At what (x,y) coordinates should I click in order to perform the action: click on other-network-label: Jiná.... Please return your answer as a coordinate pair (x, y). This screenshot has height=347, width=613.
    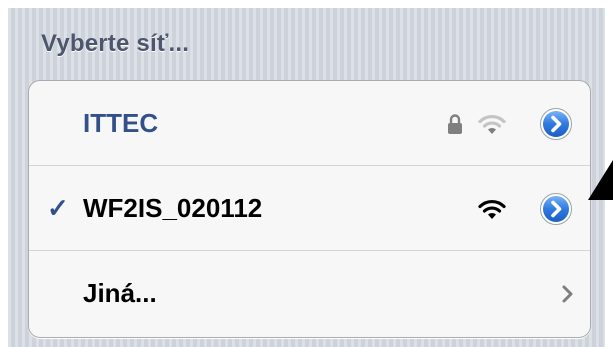
    Looking at the image, I should click on (120, 293).